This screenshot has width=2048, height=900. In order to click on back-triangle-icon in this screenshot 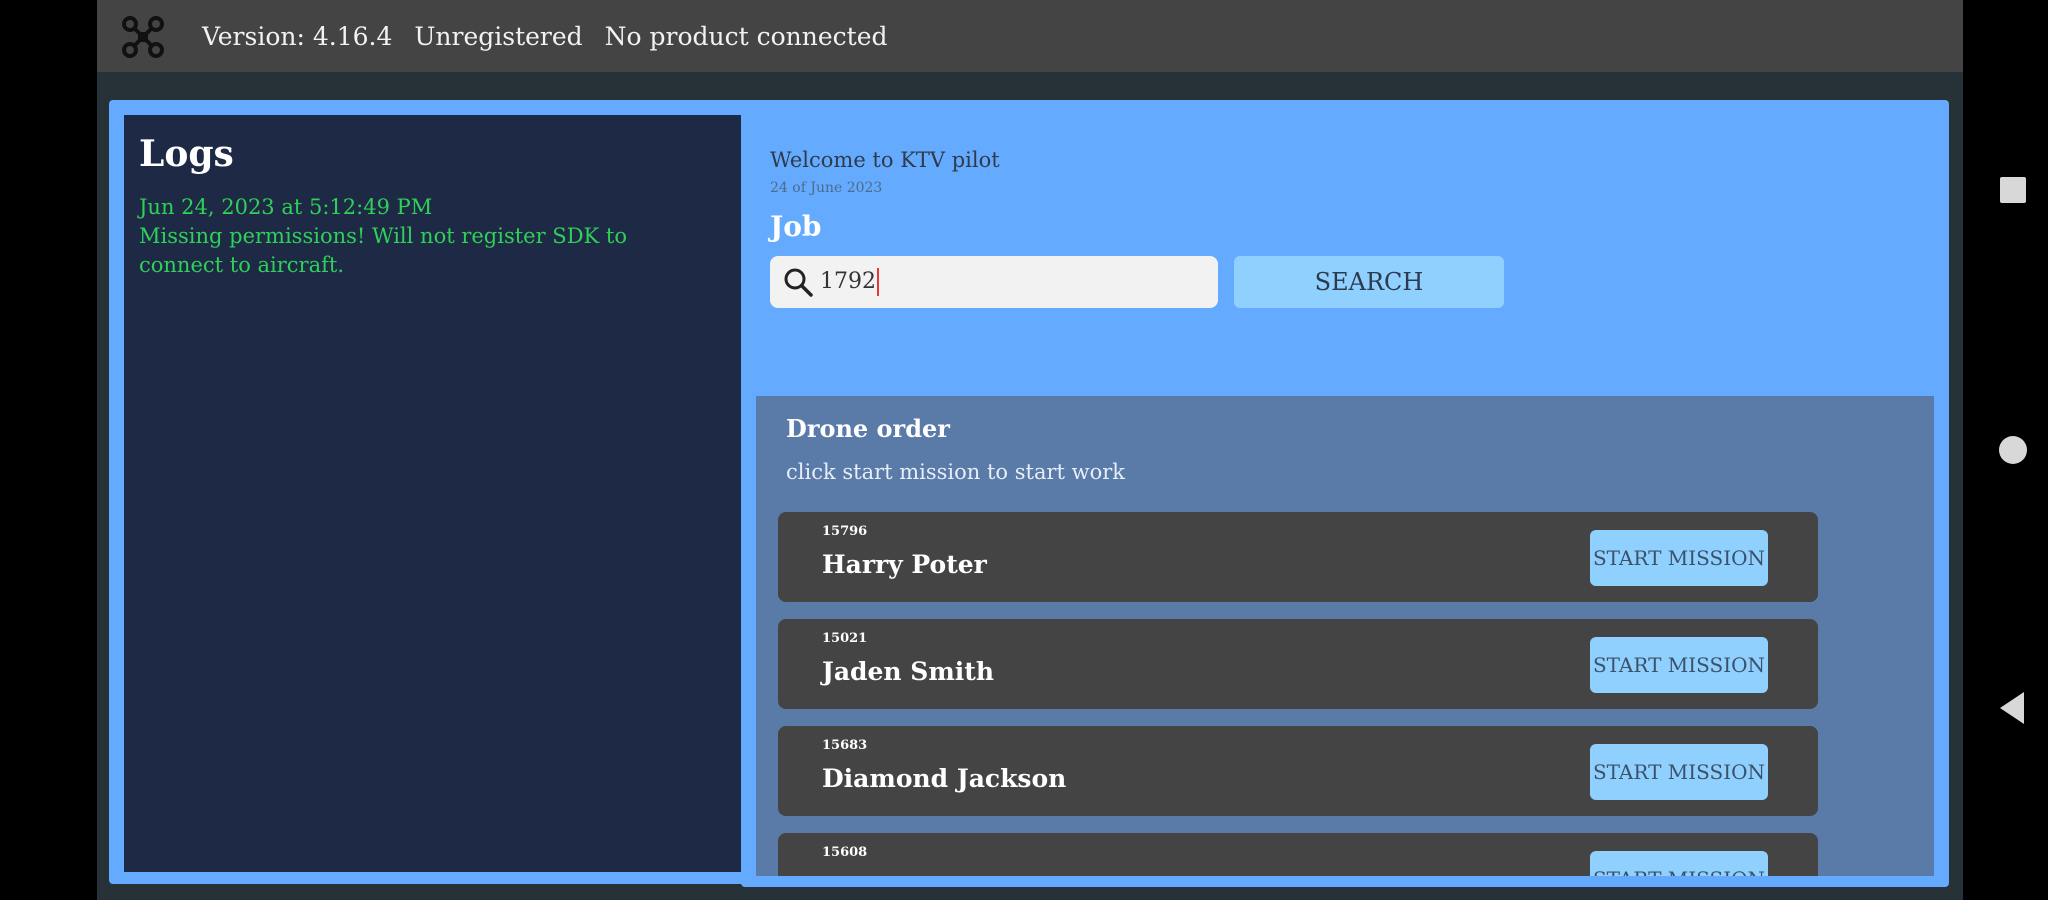, I will do `click(2012, 708)`.